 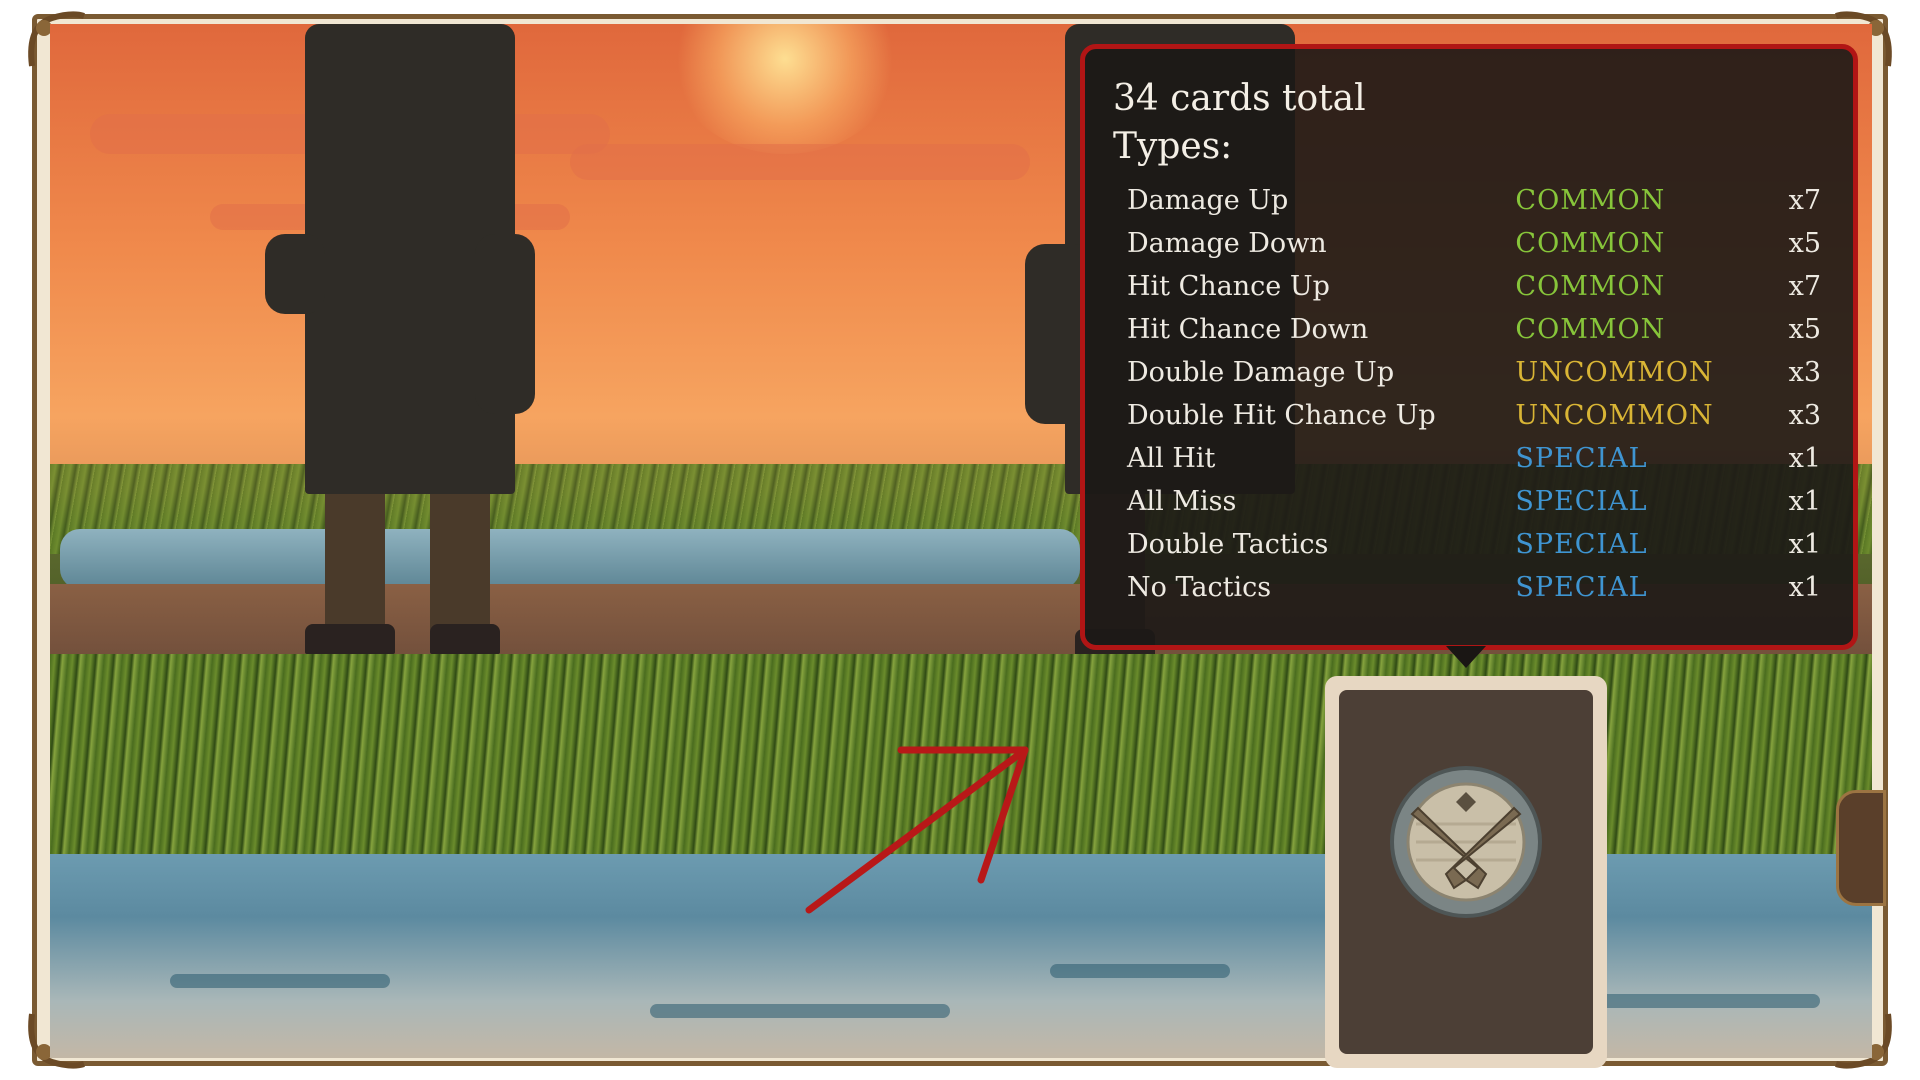 What do you see at coordinates (1208, 200) in the screenshot?
I see `card-type-name: Damage Up` at bounding box center [1208, 200].